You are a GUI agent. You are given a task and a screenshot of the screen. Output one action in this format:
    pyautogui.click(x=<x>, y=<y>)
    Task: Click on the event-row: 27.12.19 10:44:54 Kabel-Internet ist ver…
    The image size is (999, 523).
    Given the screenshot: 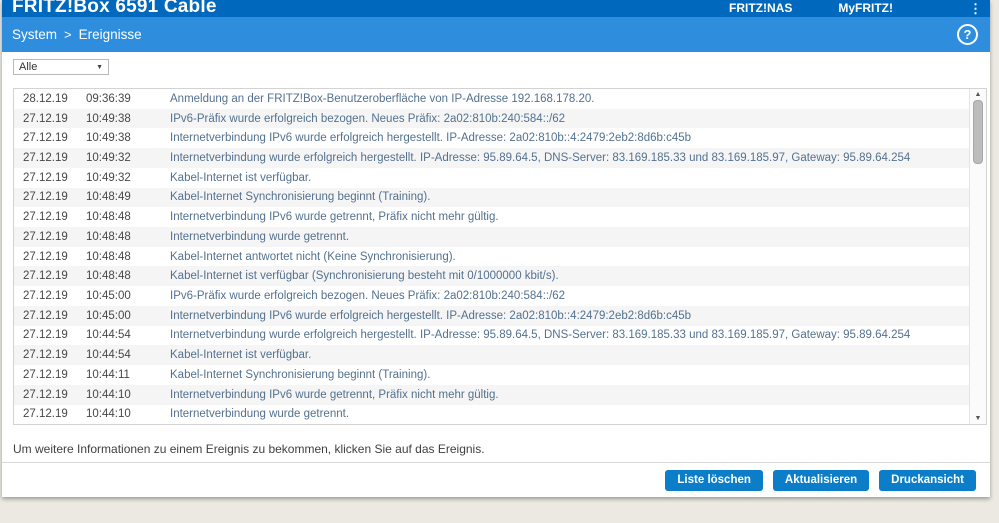 What is the action you would take?
    pyautogui.click(x=500, y=355)
    